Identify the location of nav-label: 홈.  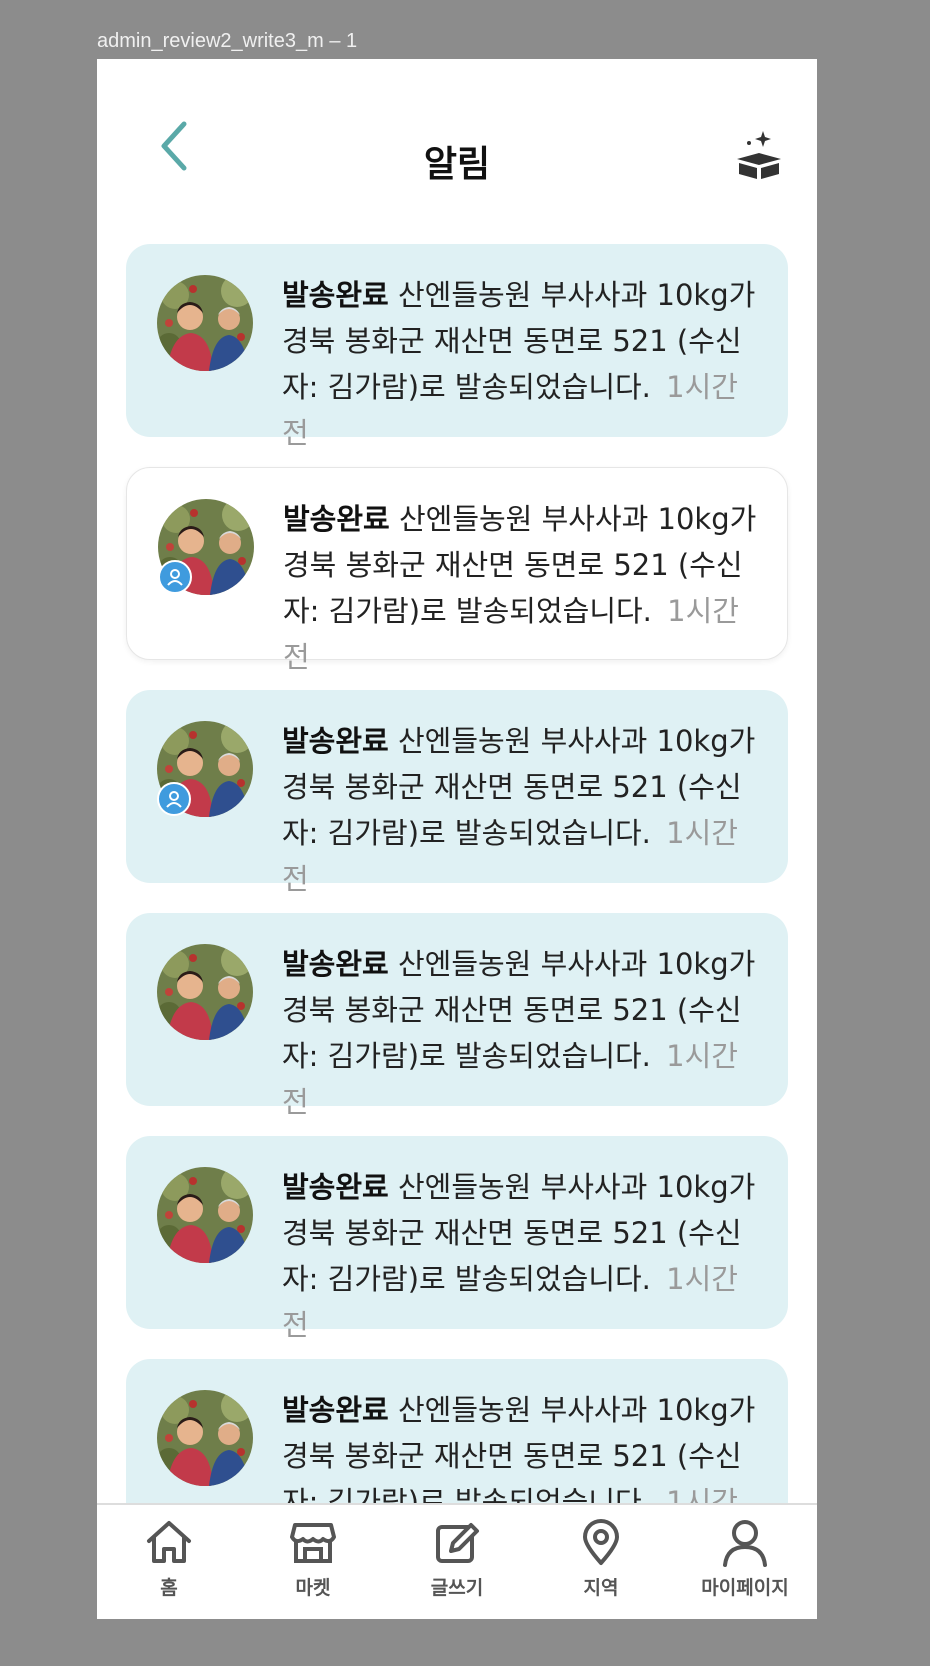
(169, 1588).